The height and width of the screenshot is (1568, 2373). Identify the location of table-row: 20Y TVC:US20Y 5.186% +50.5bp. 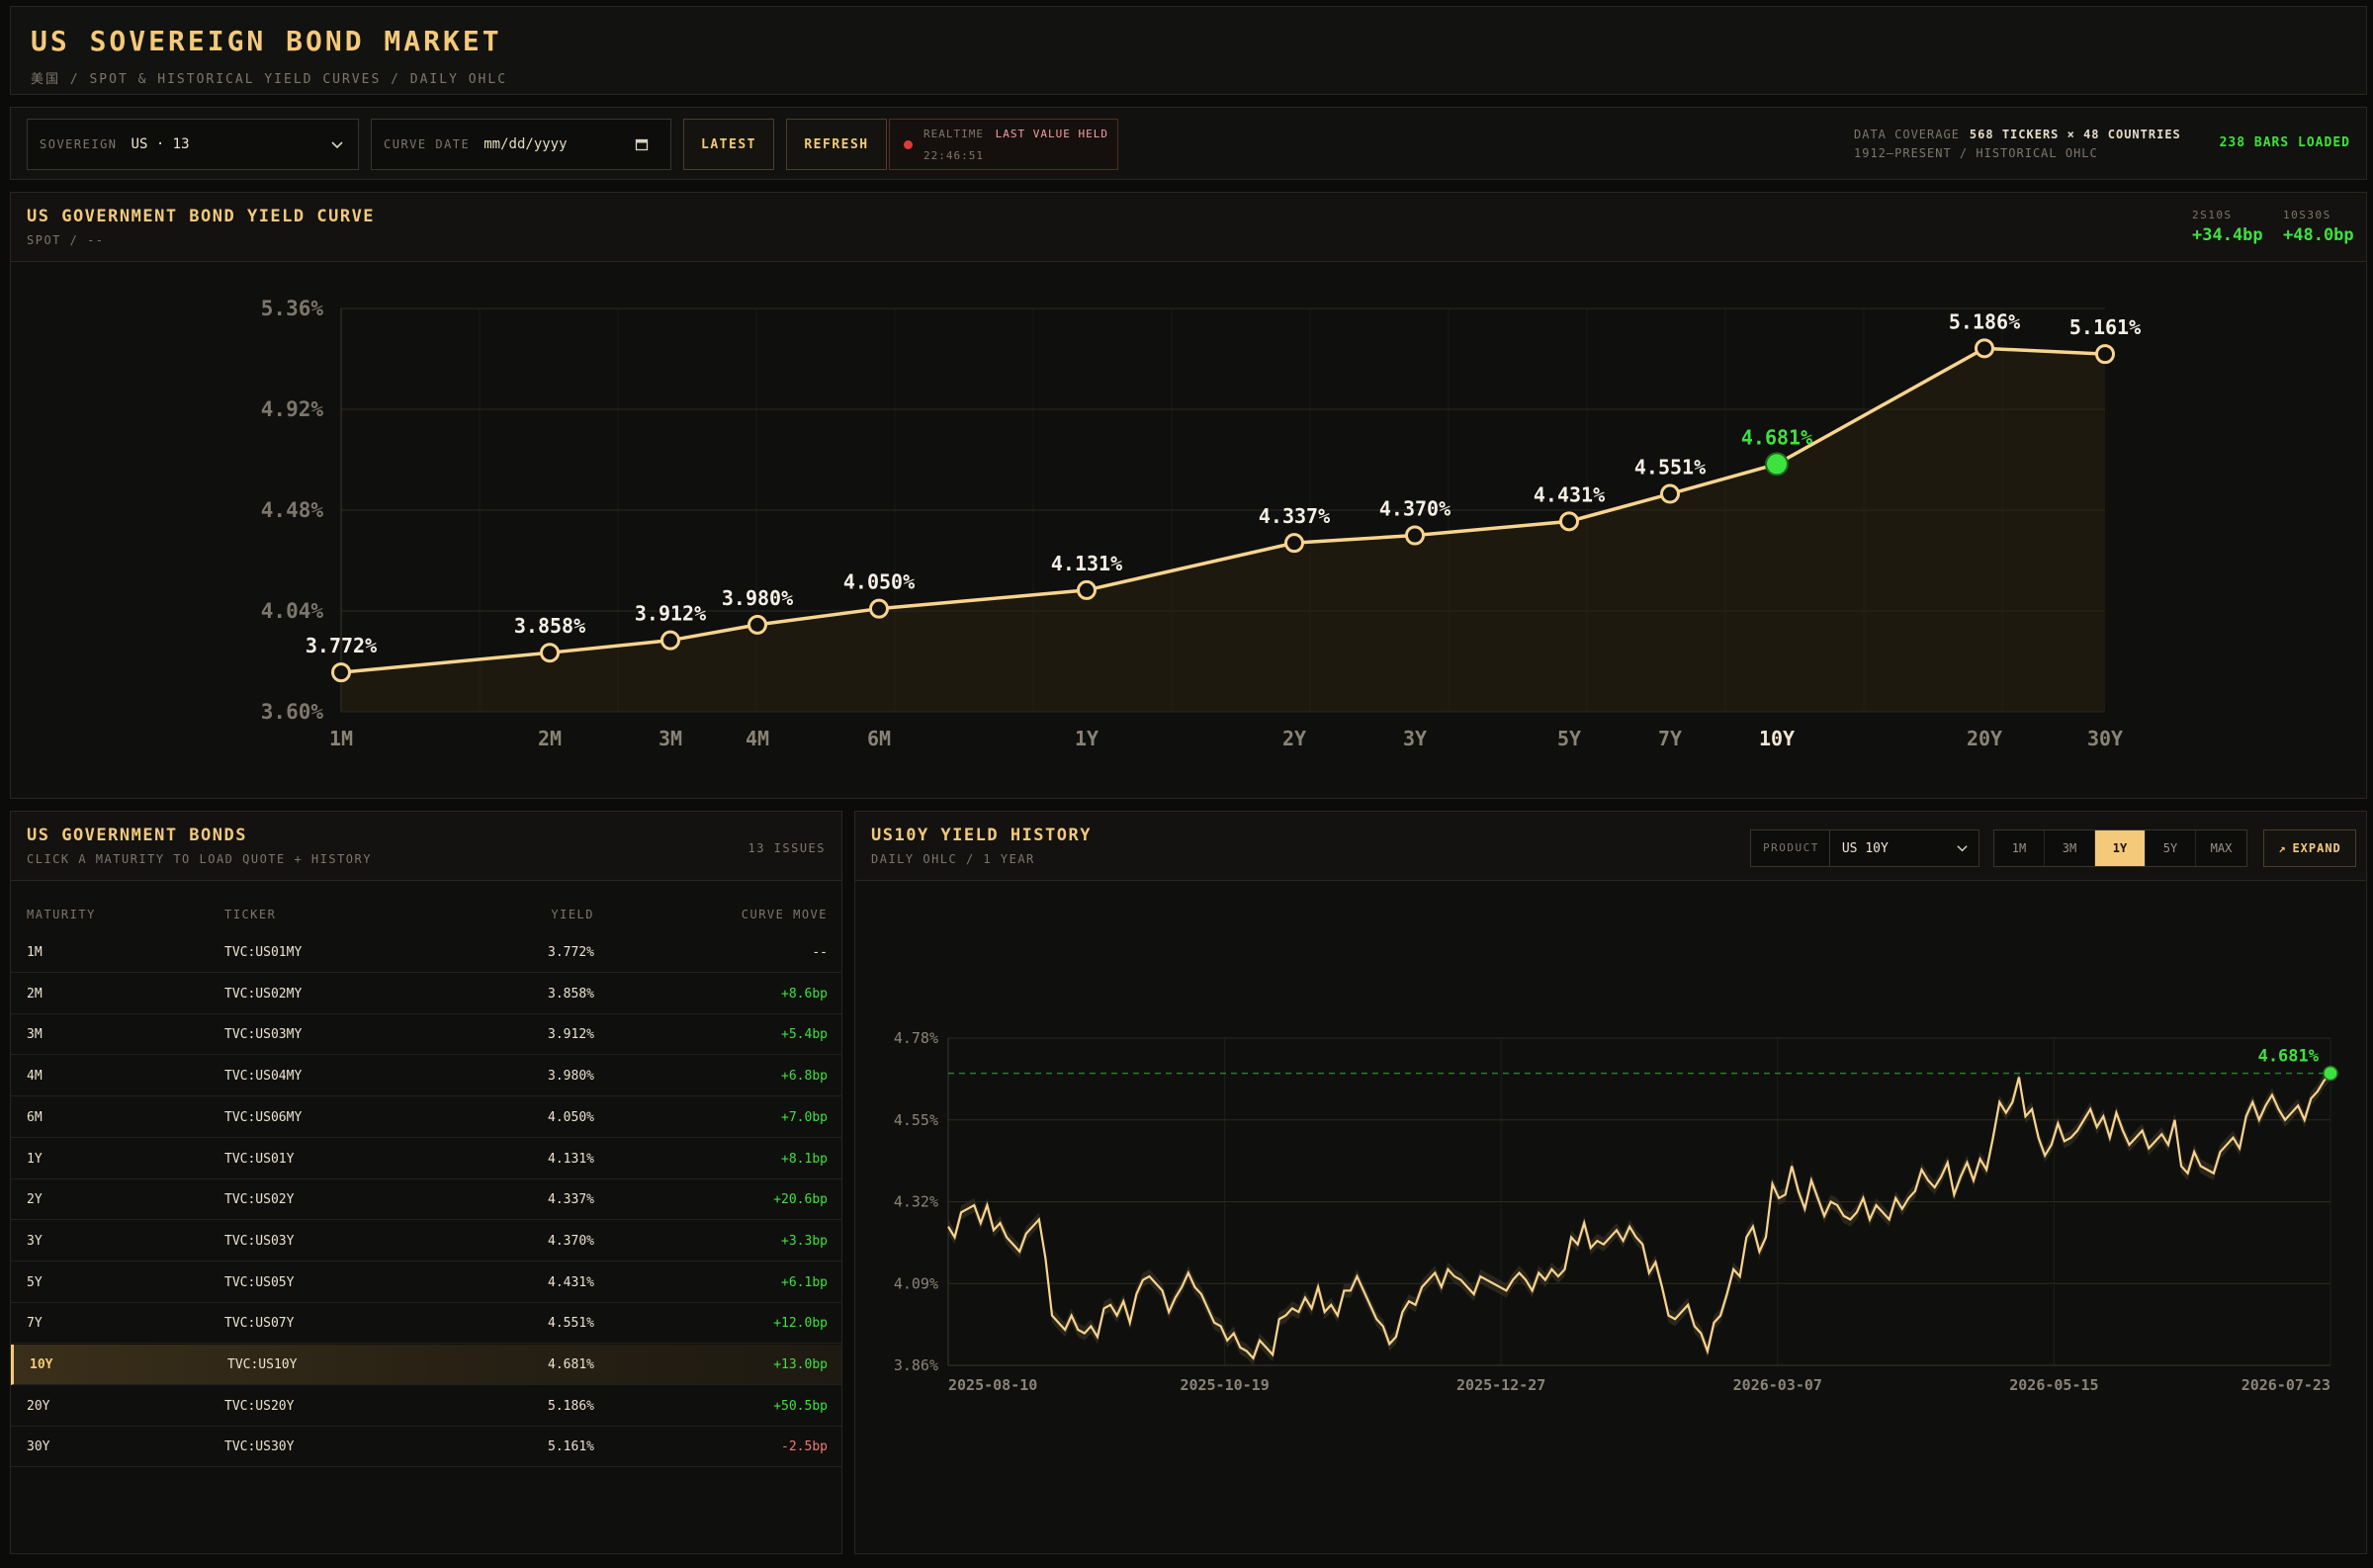
(426, 1407).